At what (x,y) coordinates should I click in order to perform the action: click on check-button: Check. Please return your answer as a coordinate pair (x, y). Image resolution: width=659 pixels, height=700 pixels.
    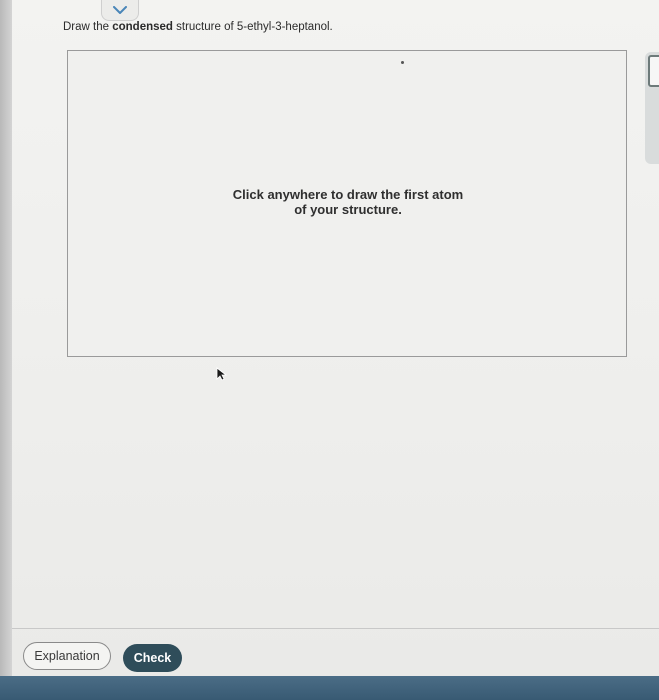
    Looking at the image, I should click on (152, 658).